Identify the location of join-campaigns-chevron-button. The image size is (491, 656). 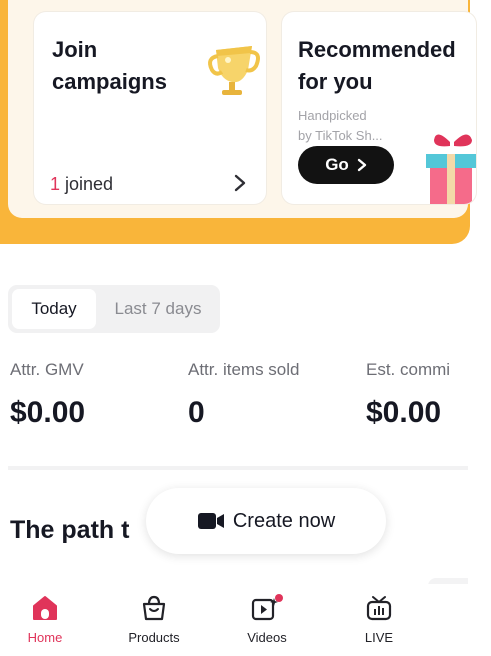
(240, 183).